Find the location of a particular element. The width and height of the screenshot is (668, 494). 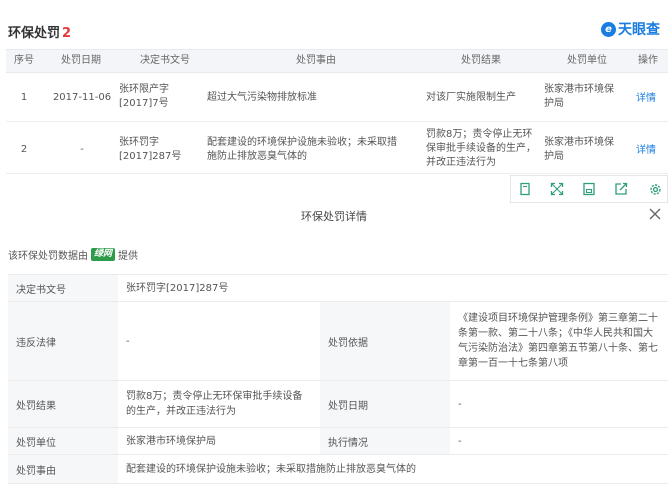

detail-label-unit: 处罚单位 is located at coordinates (63, 441).